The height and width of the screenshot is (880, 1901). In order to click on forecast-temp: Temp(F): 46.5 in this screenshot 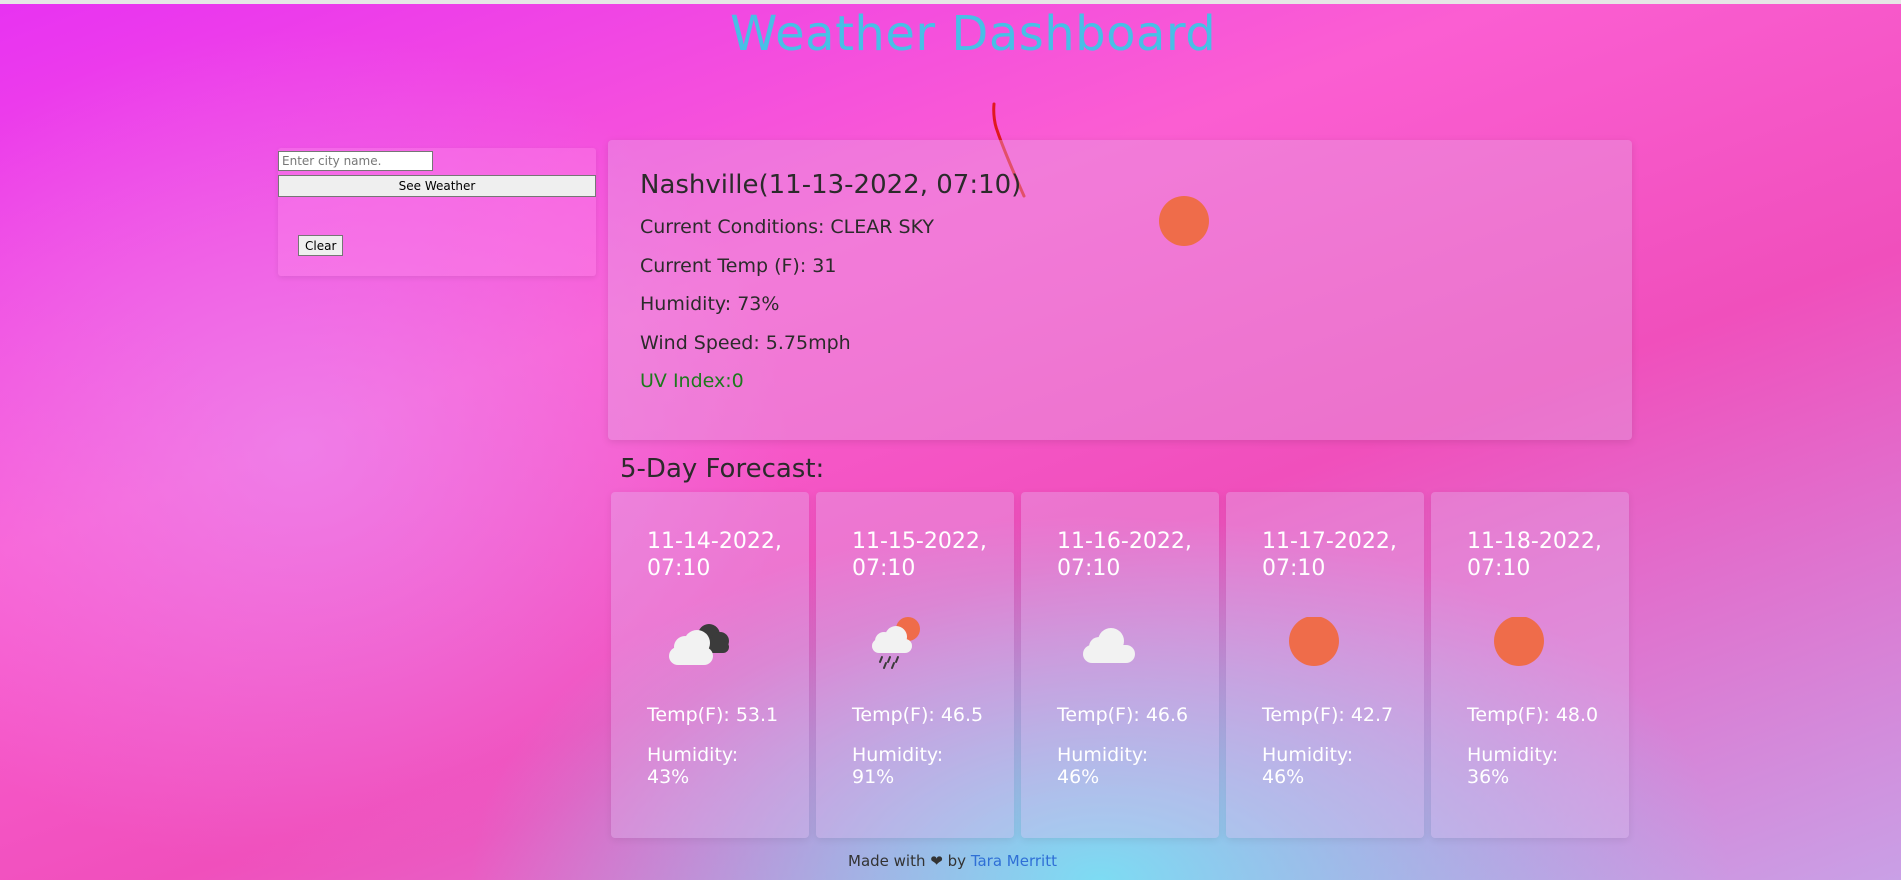, I will do `click(918, 715)`.